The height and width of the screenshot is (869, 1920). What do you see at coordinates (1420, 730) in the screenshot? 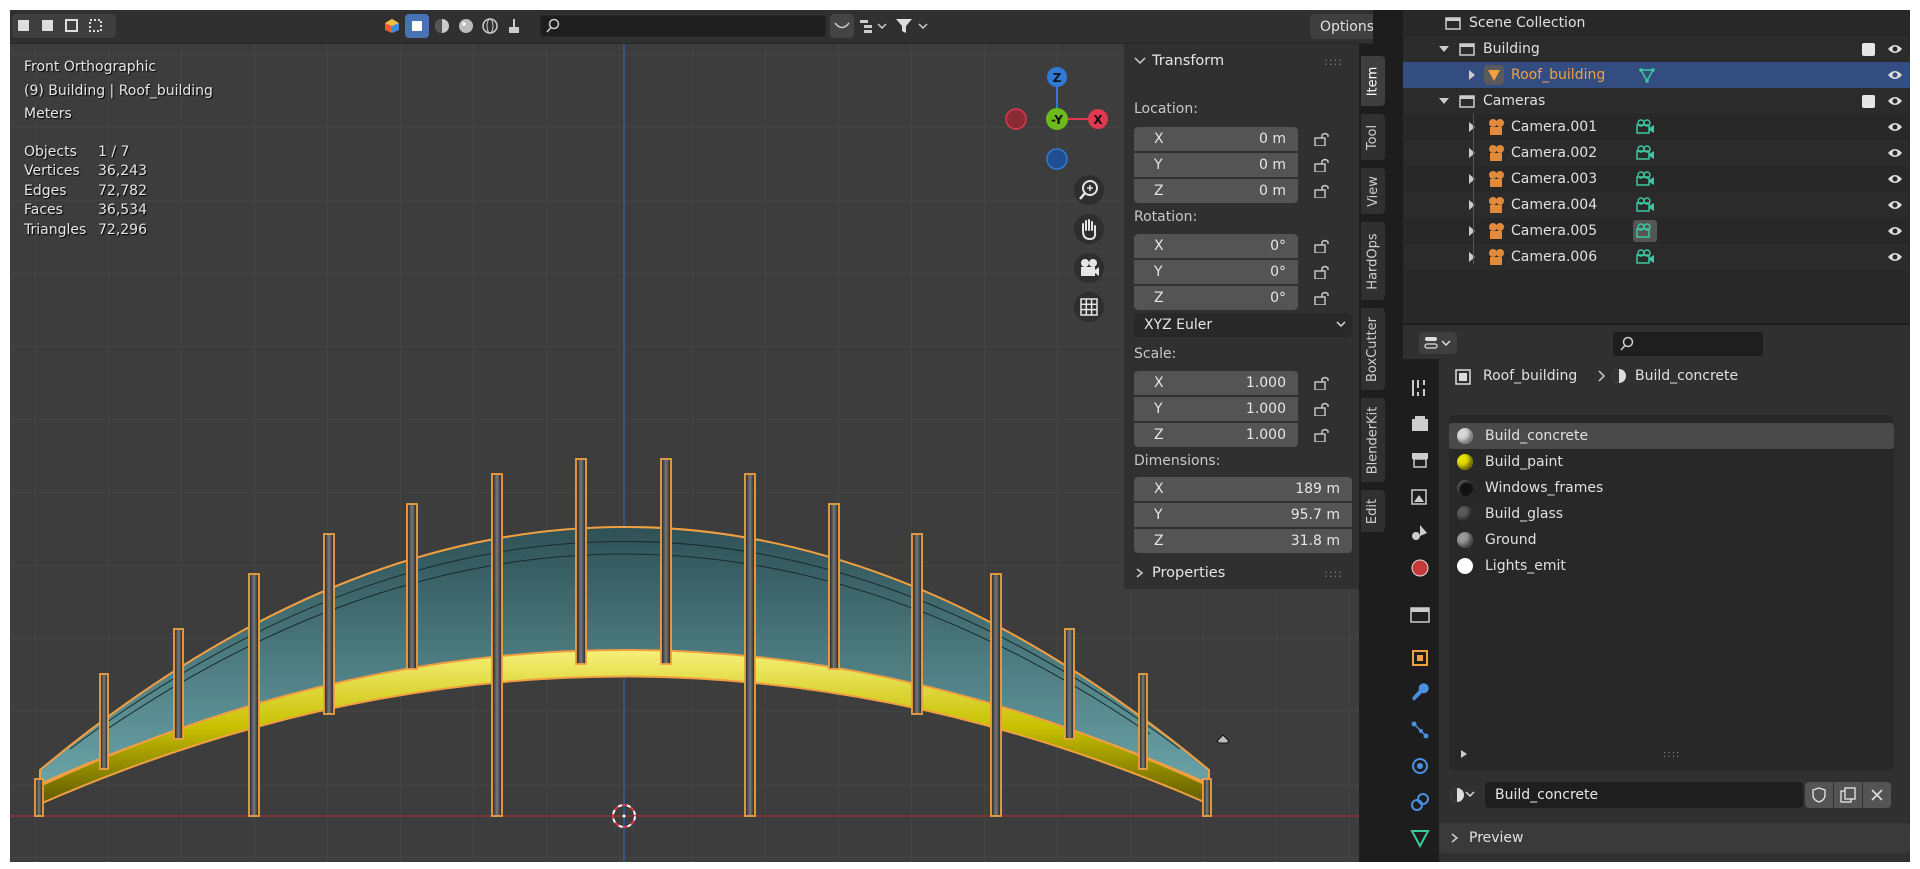
I see `particles-icon` at bounding box center [1420, 730].